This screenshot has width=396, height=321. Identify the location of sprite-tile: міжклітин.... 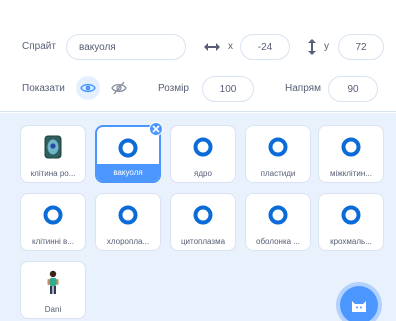
(351, 154).